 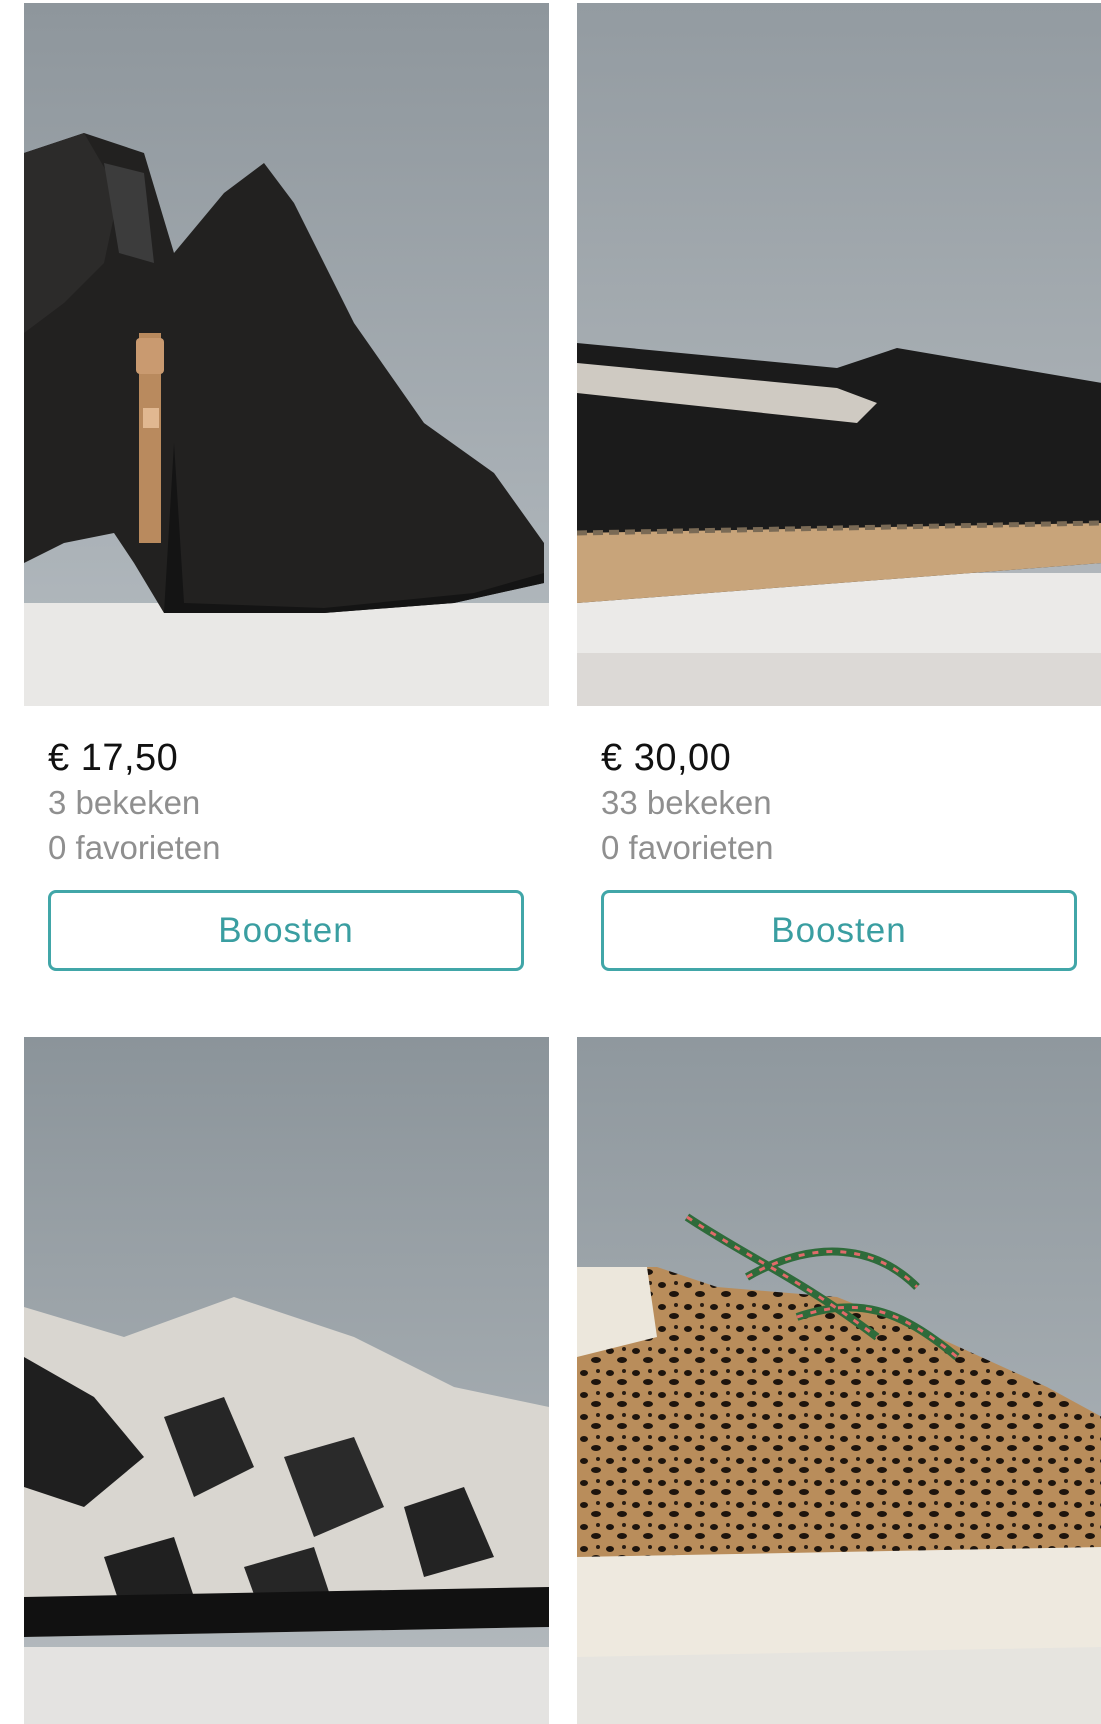 I want to click on views-count: 3 bekeken, so click(x=124, y=802).